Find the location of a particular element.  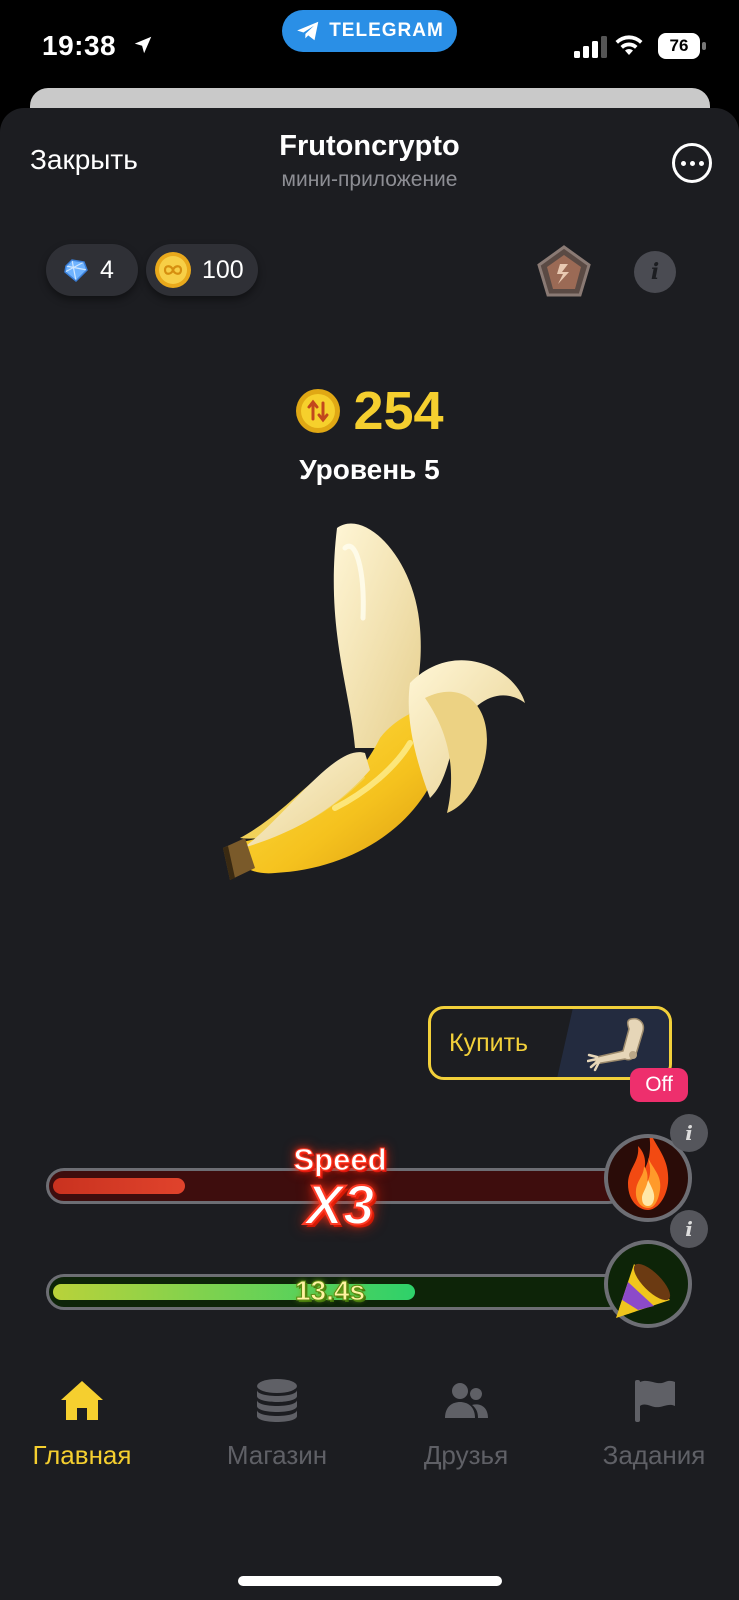

wifi-icon is located at coordinates (629, 45).